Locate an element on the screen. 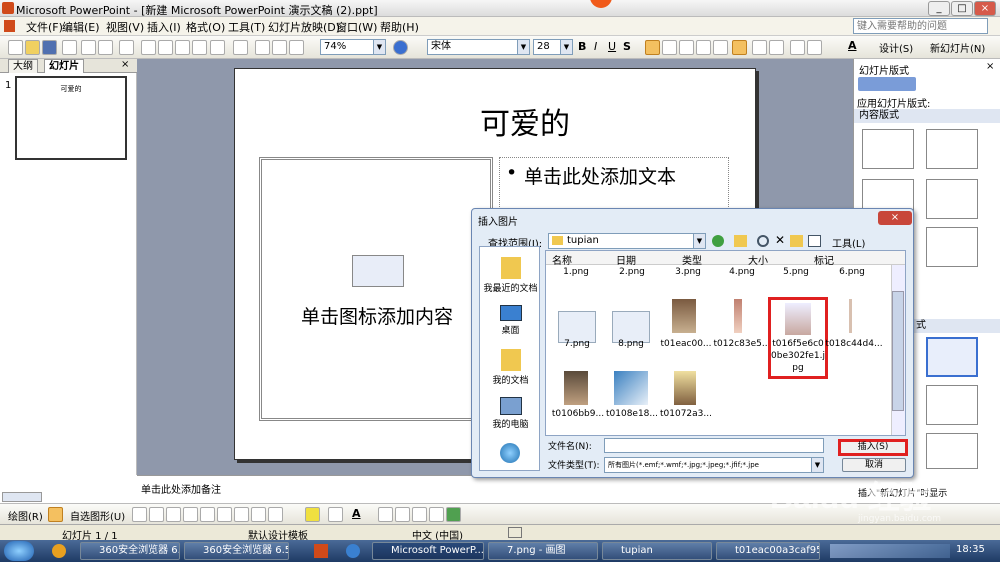 The image size is (1000, 562). col-name: 名称 is located at coordinates (562, 259).